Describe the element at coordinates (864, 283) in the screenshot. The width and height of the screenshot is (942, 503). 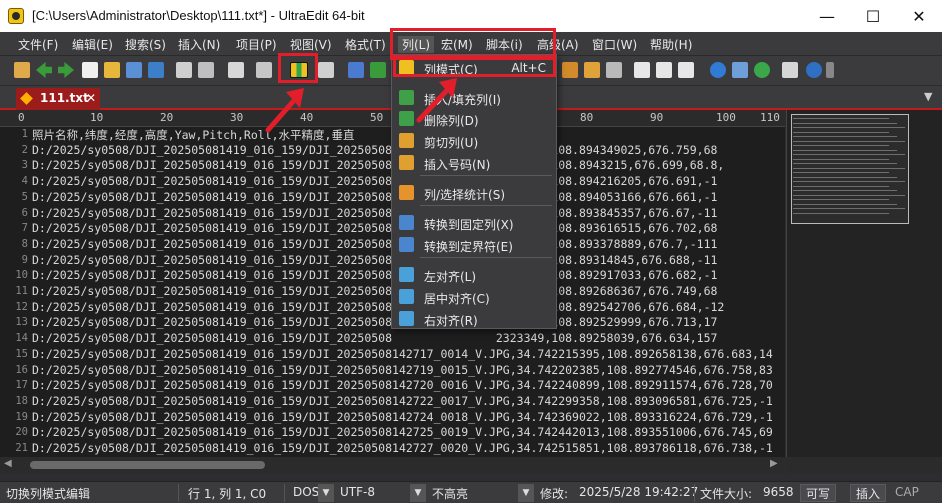
I see `minimap` at that location.